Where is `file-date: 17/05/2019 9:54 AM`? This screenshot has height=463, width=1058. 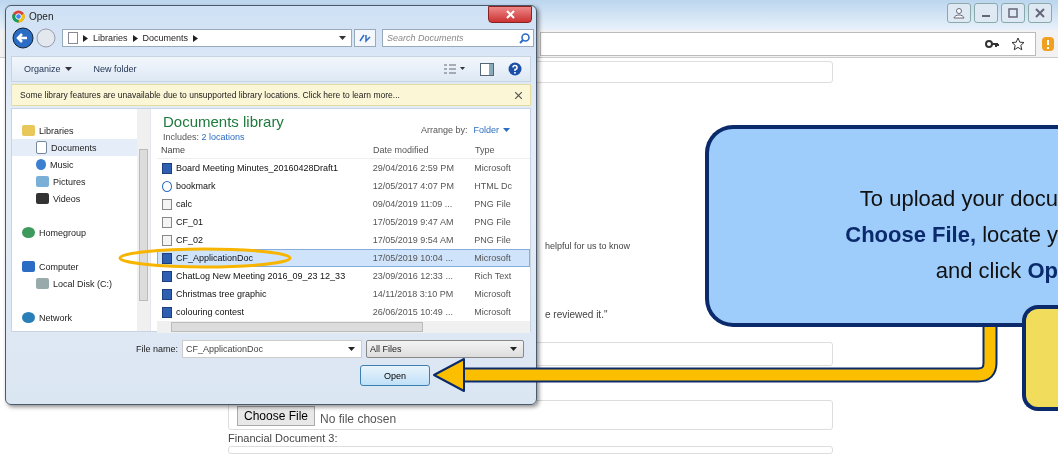 file-date: 17/05/2019 9:54 AM is located at coordinates (413, 240).